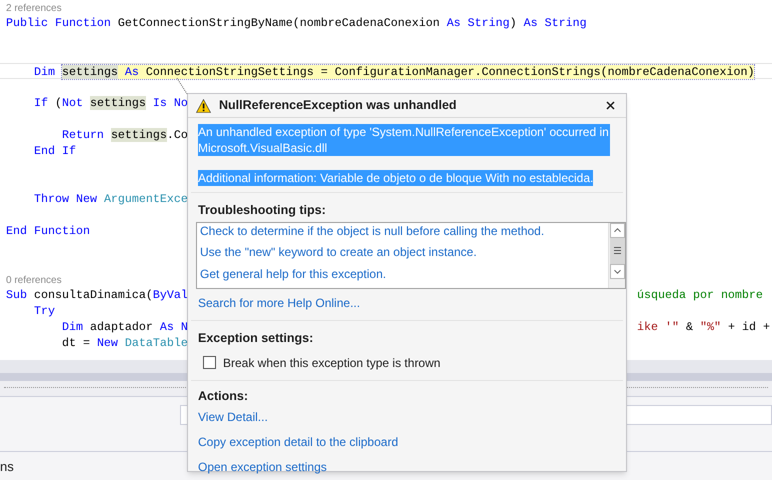 Image resolution: width=772 pixels, height=480 pixels. I want to click on code-text: GetConnectionStringByName(nombreCadenaConexion, so click(279, 23).